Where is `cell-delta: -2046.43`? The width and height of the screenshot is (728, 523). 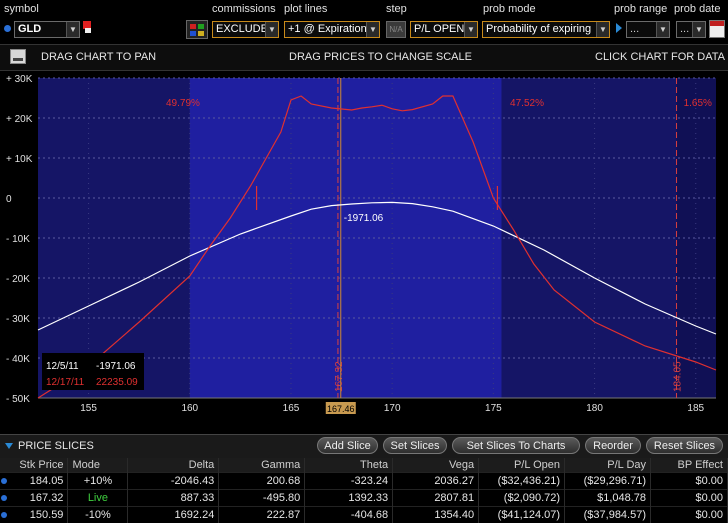 cell-delta: -2046.43 is located at coordinates (173, 481).